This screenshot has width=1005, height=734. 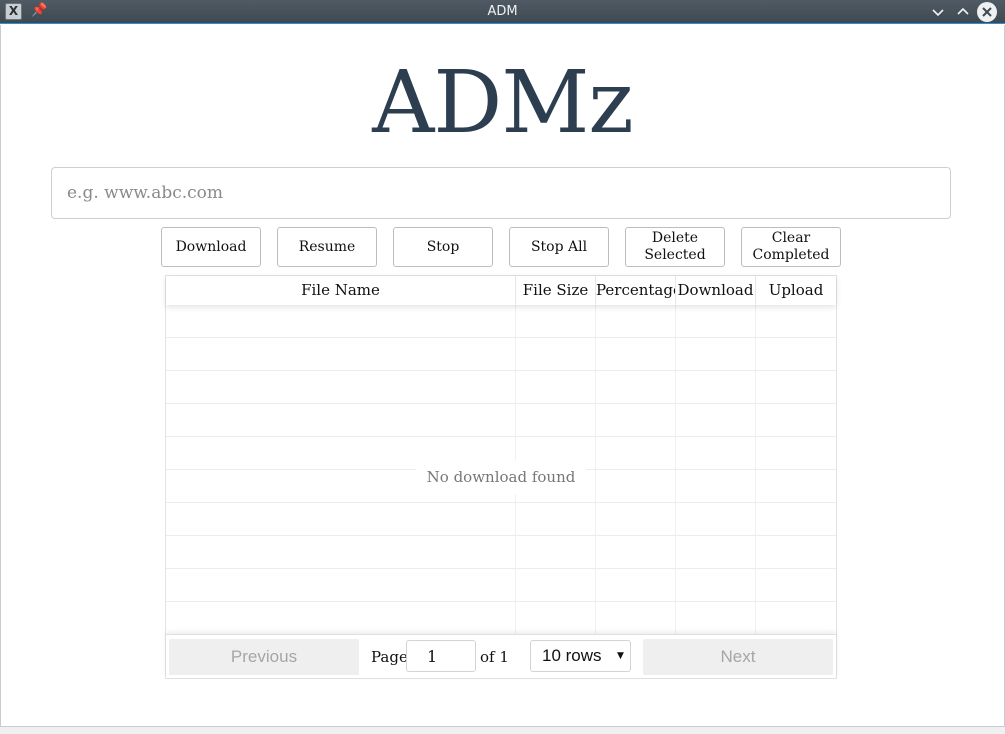 What do you see at coordinates (572, 655) in the screenshot?
I see `rows-per-page-value: 10 rows` at bounding box center [572, 655].